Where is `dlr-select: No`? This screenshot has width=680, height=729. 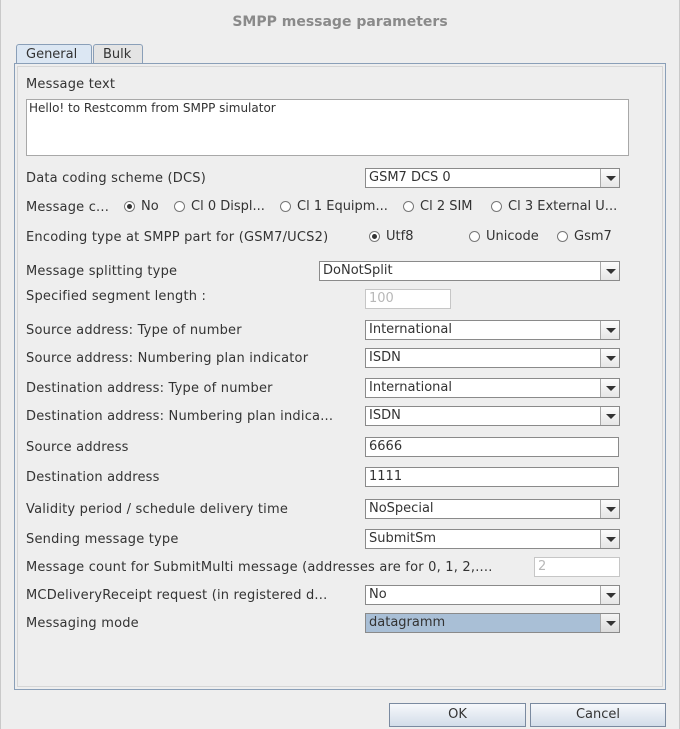 dlr-select: No is located at coordinates (492, 595).